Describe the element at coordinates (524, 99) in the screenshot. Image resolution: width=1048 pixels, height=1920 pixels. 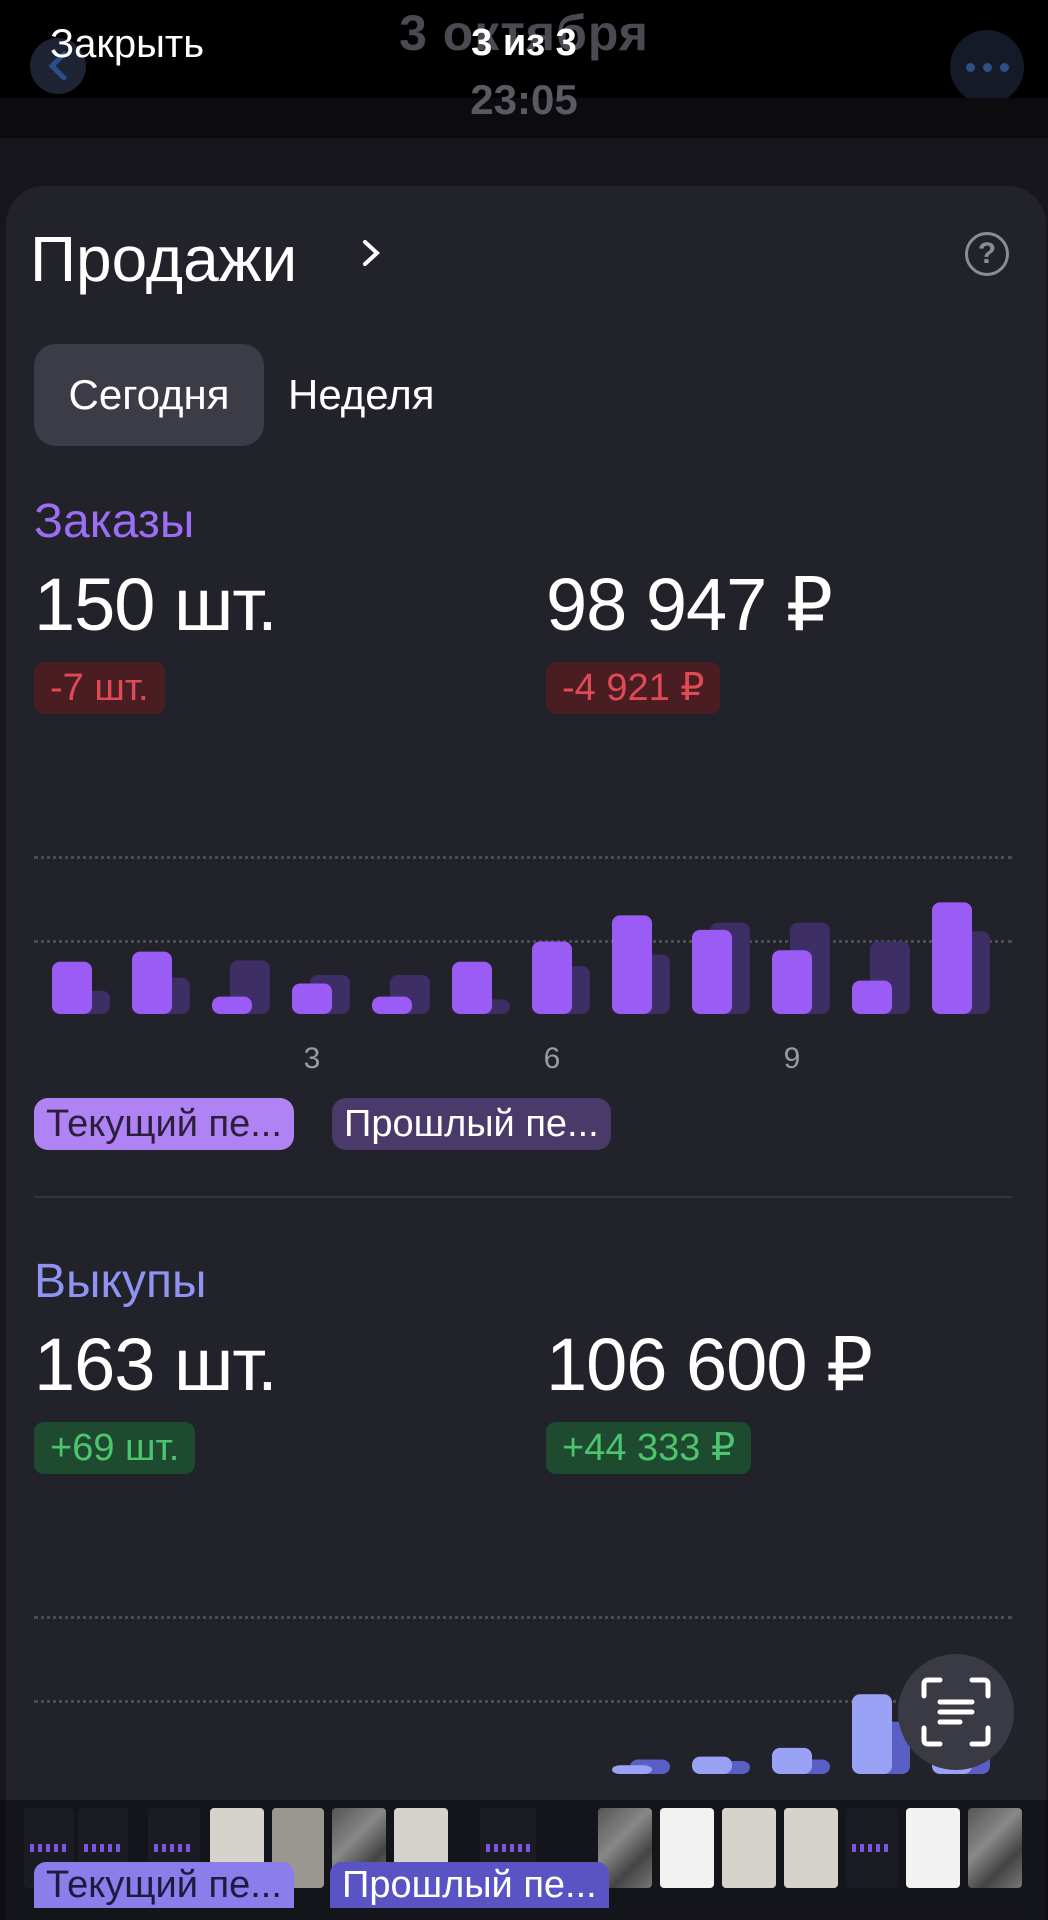
I see `background-time-text: 23:05` at that location.